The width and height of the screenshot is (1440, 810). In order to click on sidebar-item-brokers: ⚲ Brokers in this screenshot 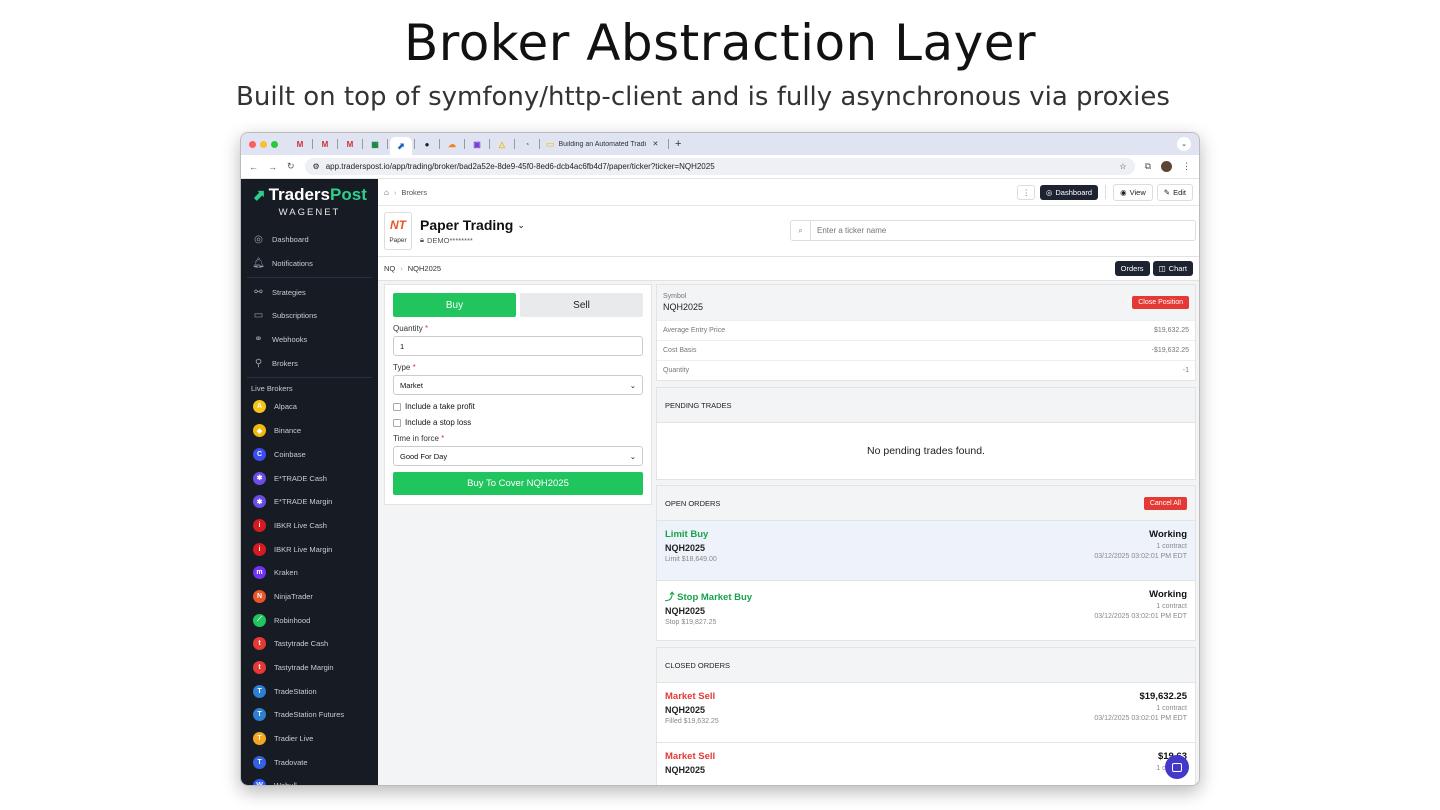, I will do `click(309, 363)`.